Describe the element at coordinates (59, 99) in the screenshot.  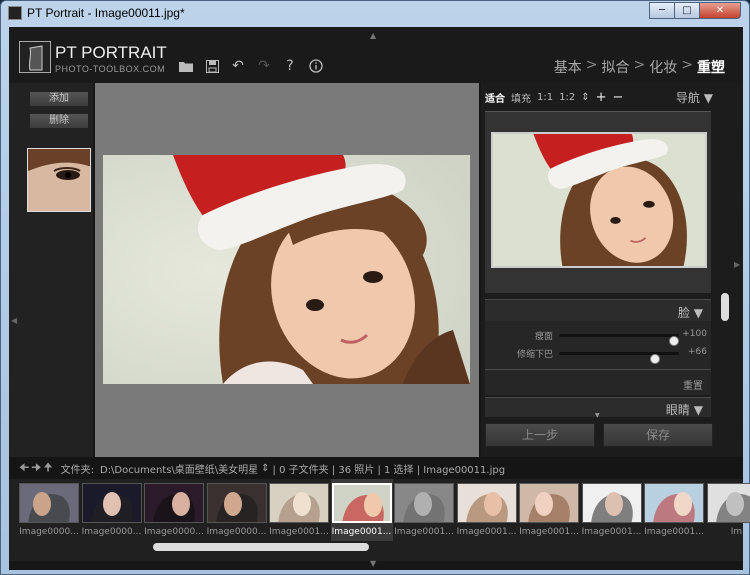
I see `add-button: 添加` at that location.